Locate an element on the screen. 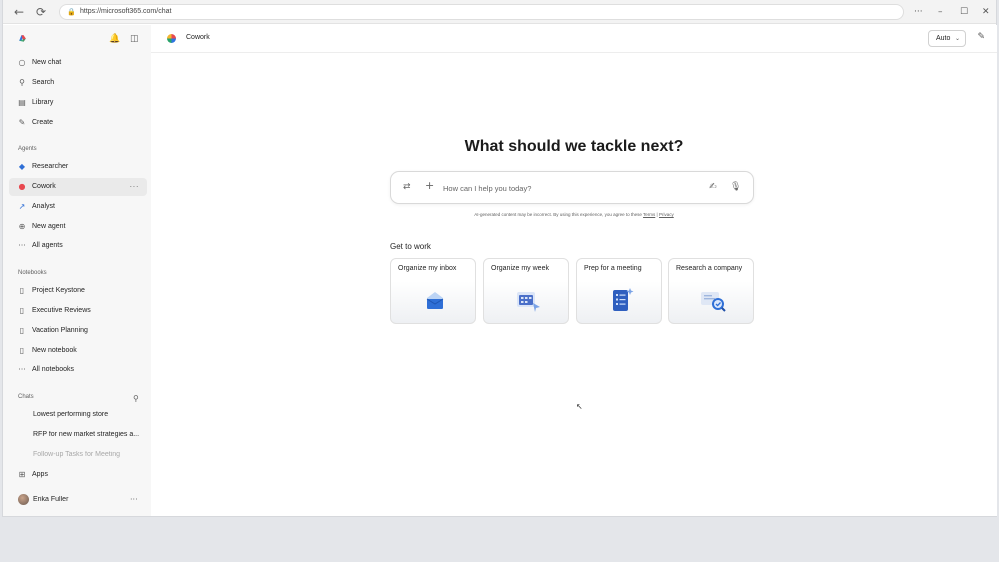 The width and height of the screenshot is (999, 562). collapse-sidebar-icon: ◫ is located at coordinates (134, 39).